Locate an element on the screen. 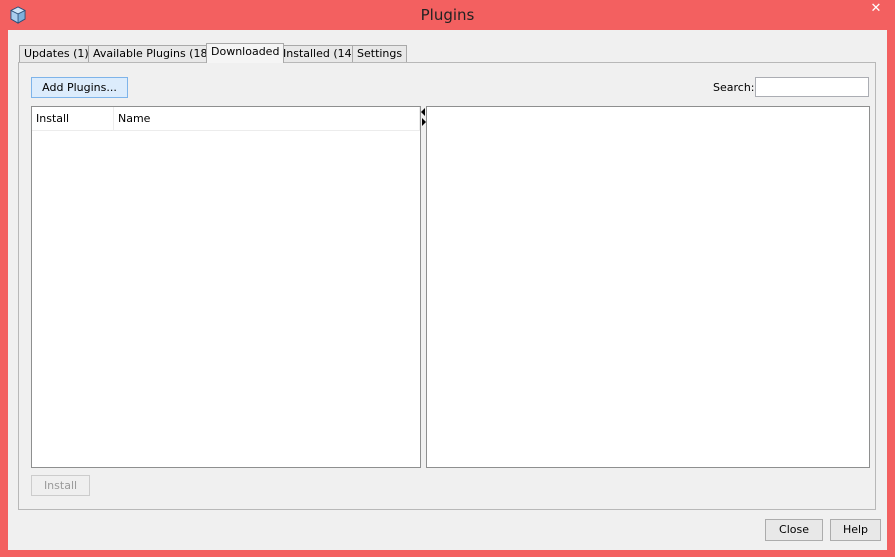 The height and width of the screenshot is (557, 895). search-input is located at coordinates (812, 87).